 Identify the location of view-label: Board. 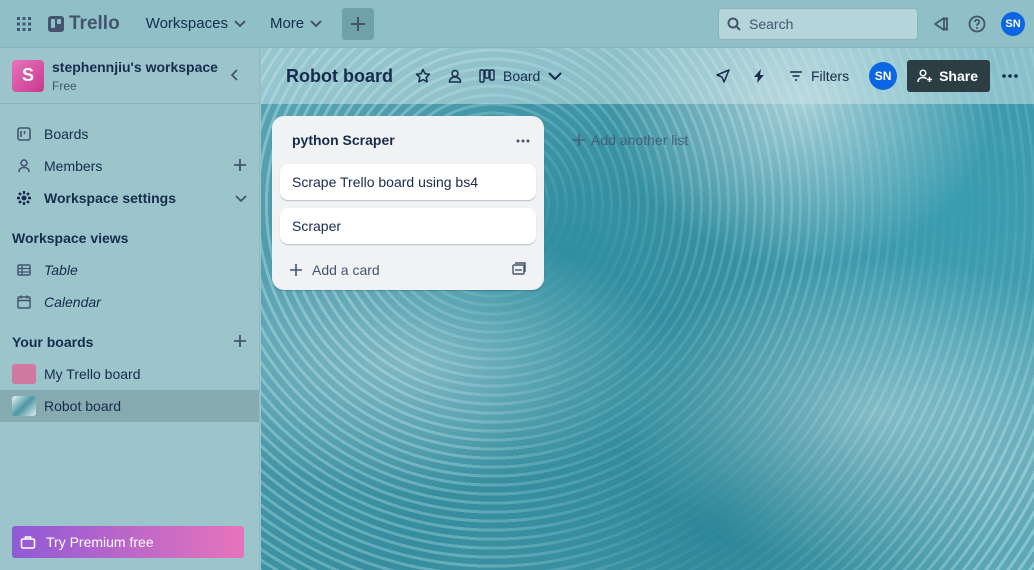
(521, 76).